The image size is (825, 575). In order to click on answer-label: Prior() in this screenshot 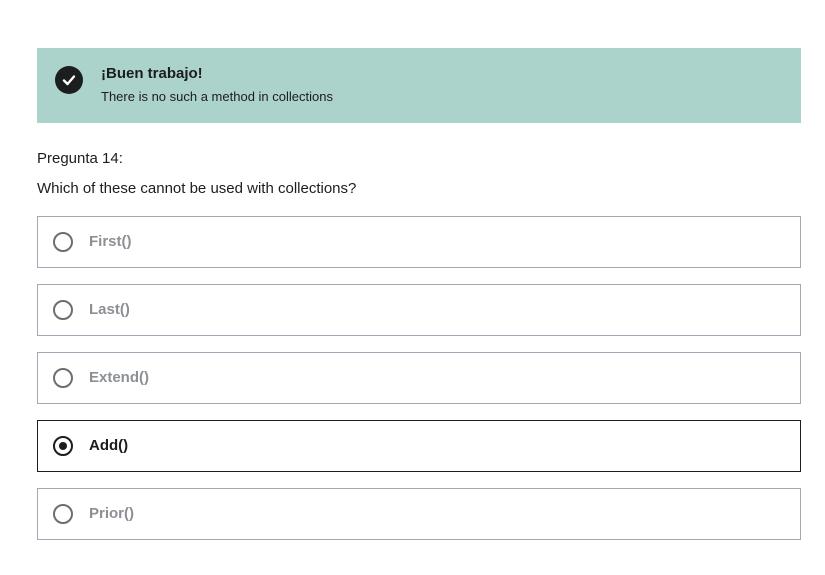, I will do `click(111, 513)`.